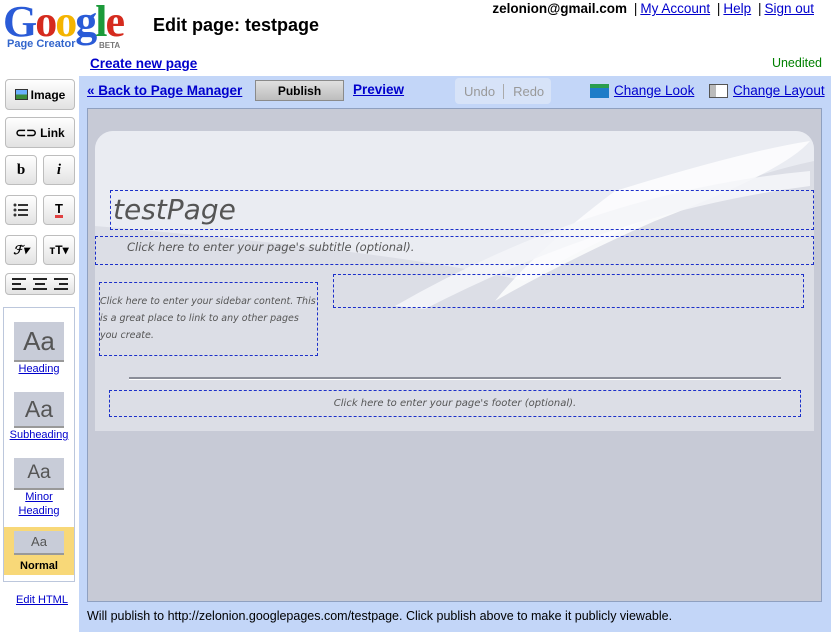 This screenshot has height=635, width=835. Describe the element at coordinates (39, 504) in the screenshot. I see `style-minor-heading-label: Minor Heading` at that location.